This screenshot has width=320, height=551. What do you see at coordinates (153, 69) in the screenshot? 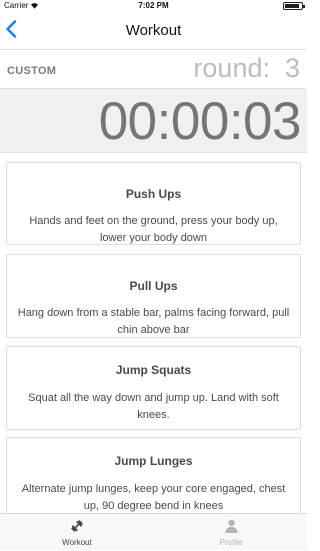
I see `workout-header: CUSTOM round: 3` at bounding box center [153, 69].